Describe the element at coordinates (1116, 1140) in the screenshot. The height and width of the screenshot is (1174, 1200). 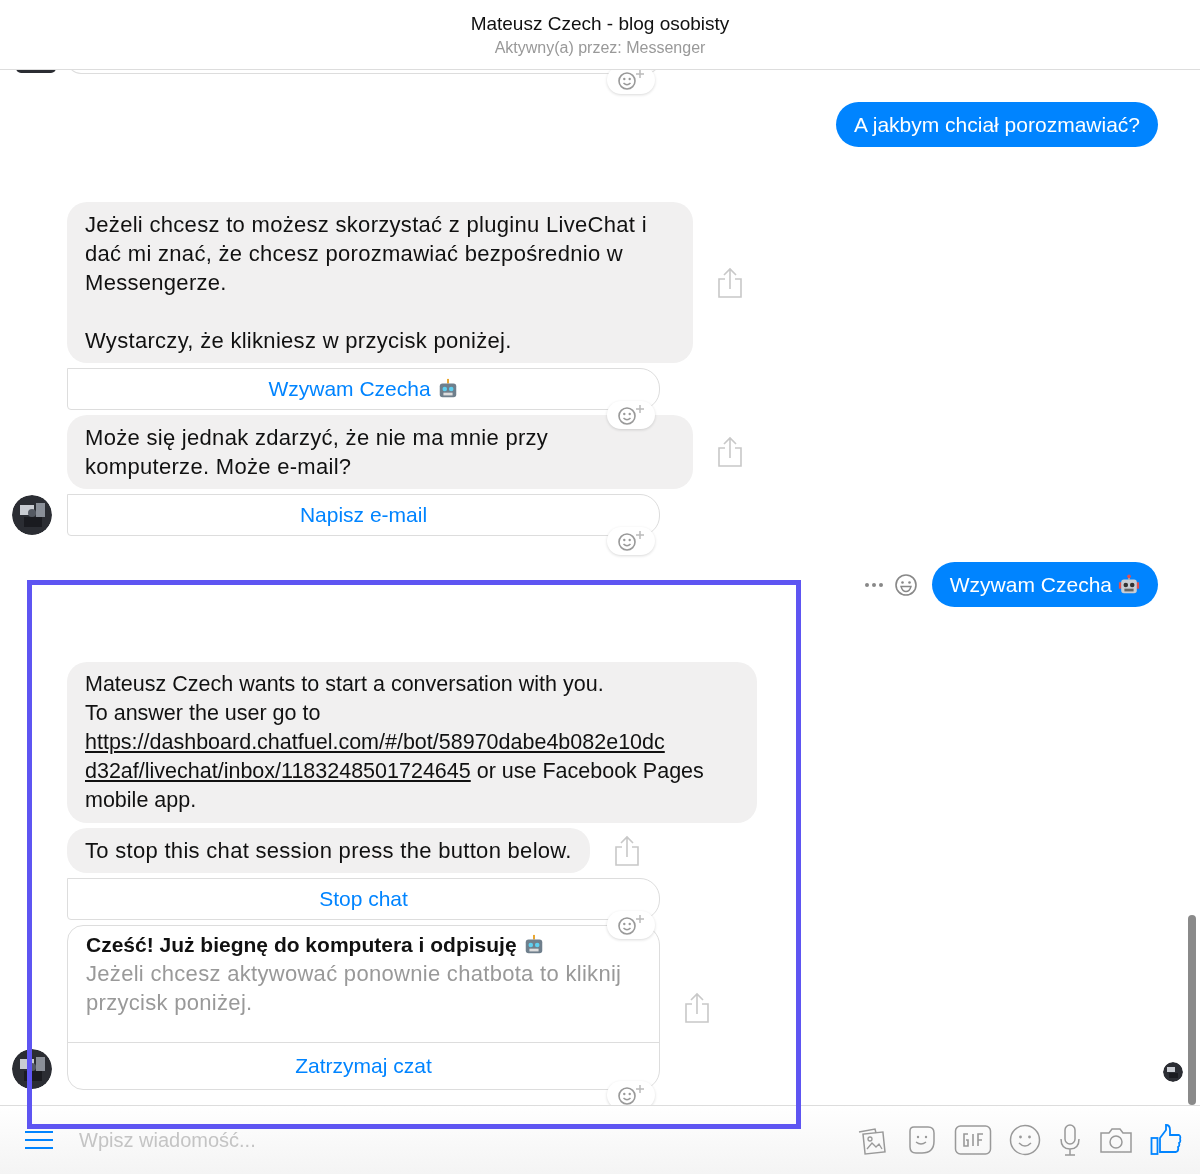
I see `camera-icon` at that location.